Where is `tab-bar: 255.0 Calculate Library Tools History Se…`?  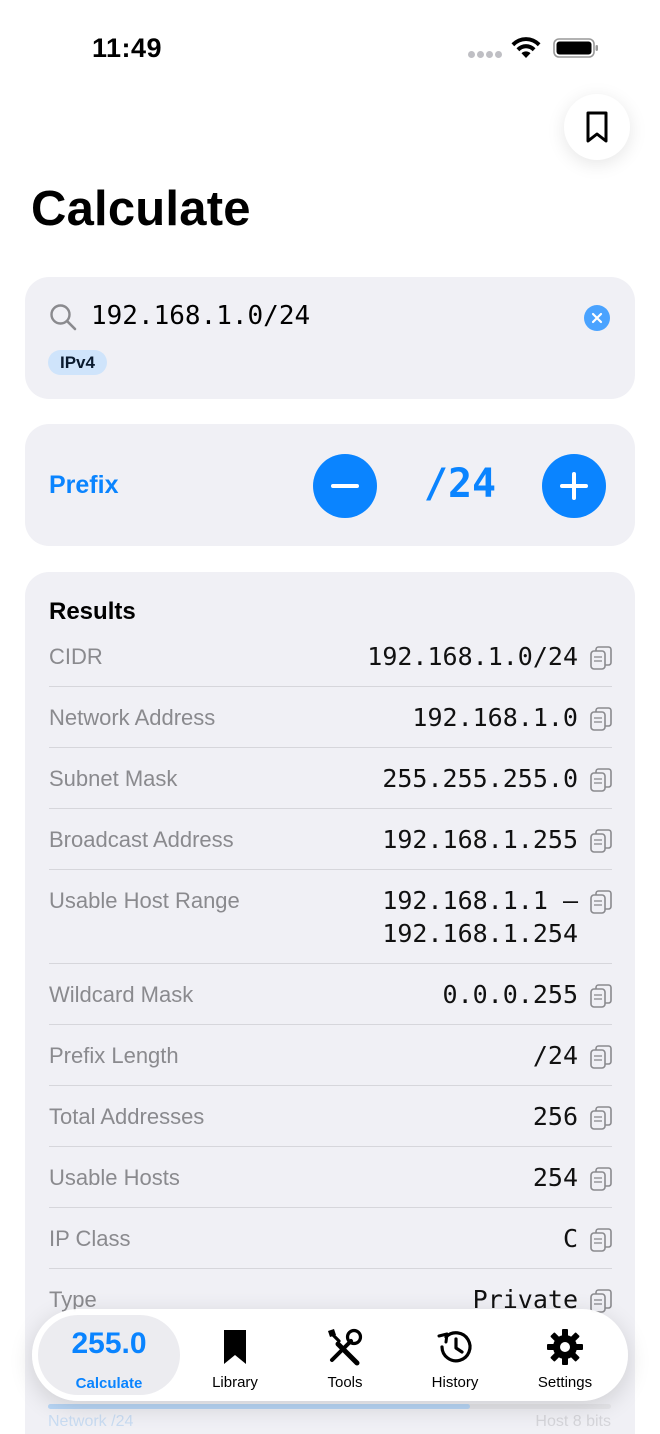
tab-bar: 255.0 Calculate Library Tools History Se… is located at coordinates (330, 1355).